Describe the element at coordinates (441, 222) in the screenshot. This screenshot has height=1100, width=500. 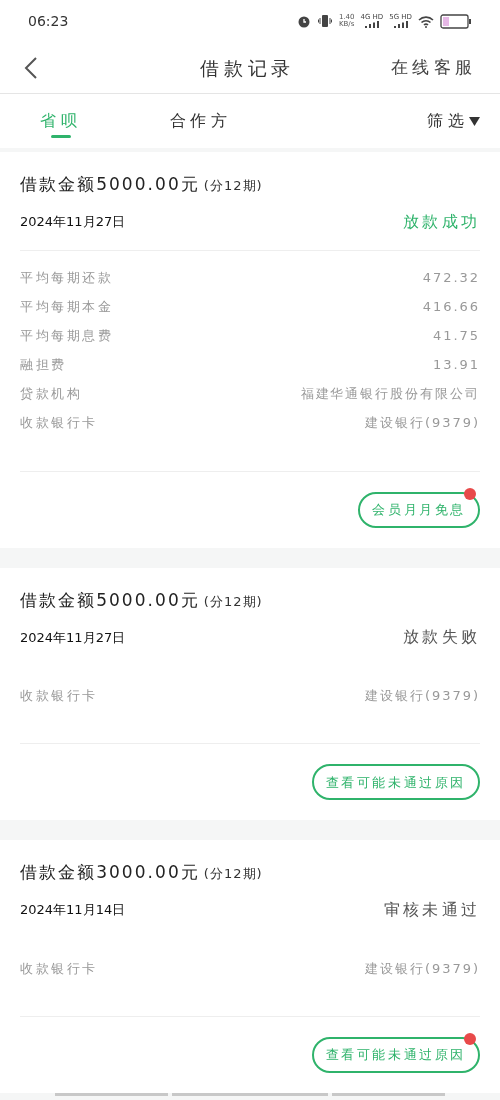
I see `loan-status: 放款成功` at that location.